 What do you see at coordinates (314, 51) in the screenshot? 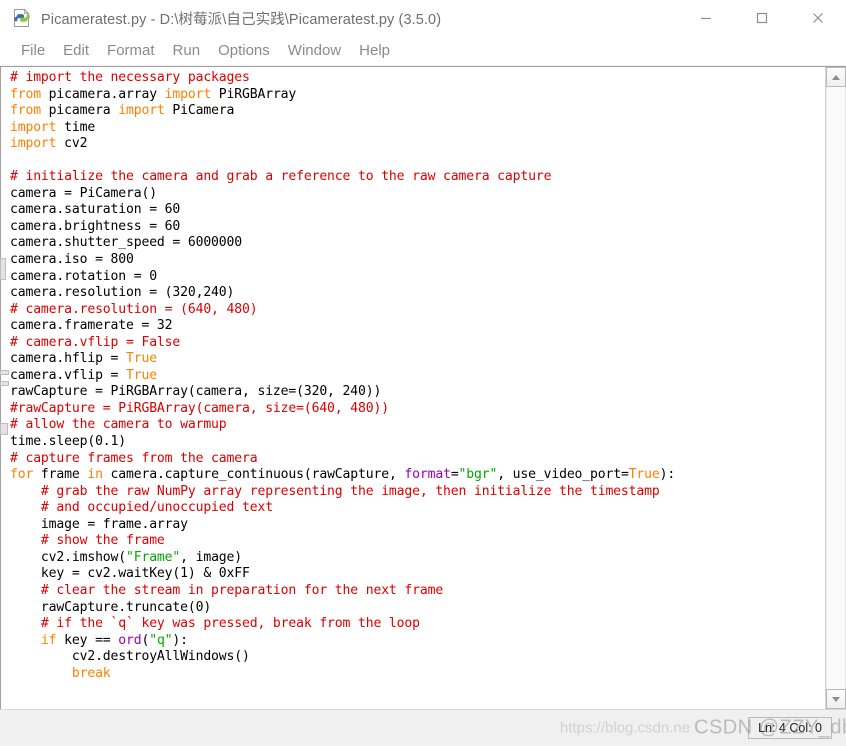
I see `menu-item-window: Window` at bounding box center [314, 51].